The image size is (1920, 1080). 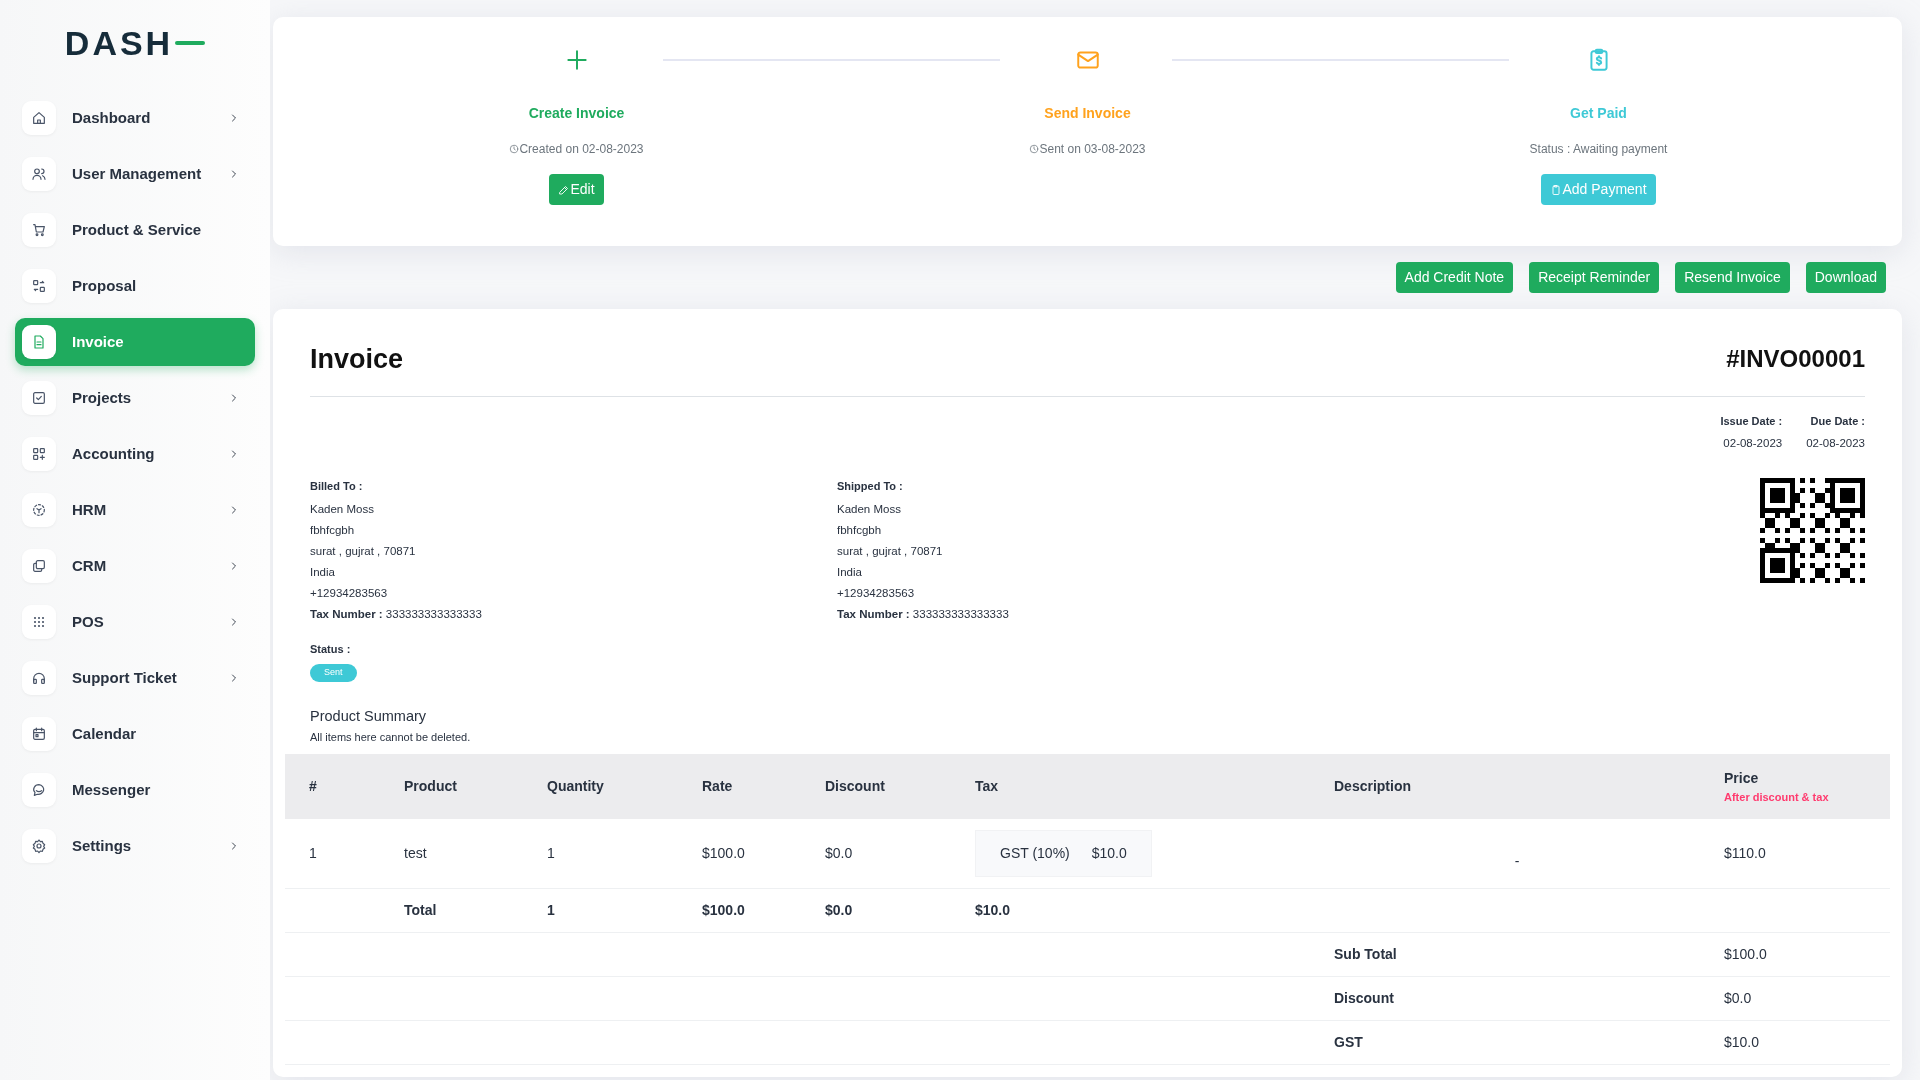 What do you see at coordinates (739, 787) in the screenshot?
I see `column-header: Rate` at bounding box center [739, 787].